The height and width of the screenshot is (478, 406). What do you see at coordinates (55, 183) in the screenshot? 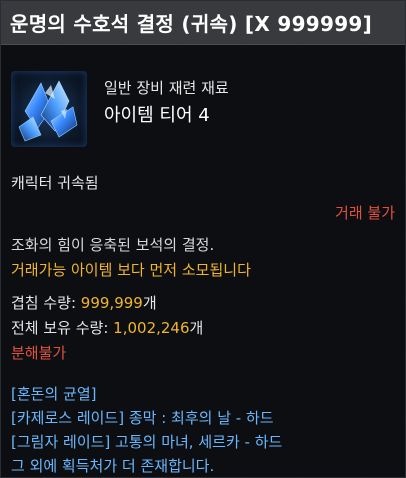
I see `bound-status: 캐릭터 귀속됨` at bounding box center [55, 183].